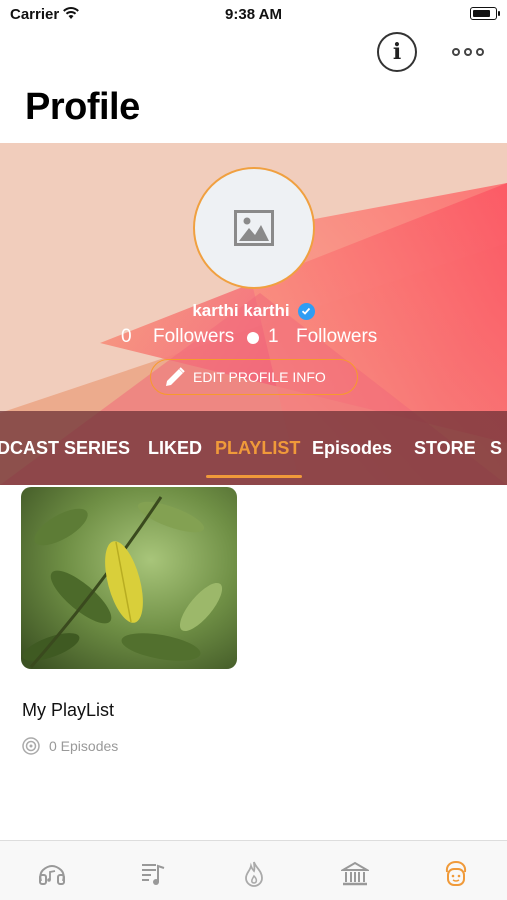  I want to click on playlist-title: My PlayList, so click(68, 710).